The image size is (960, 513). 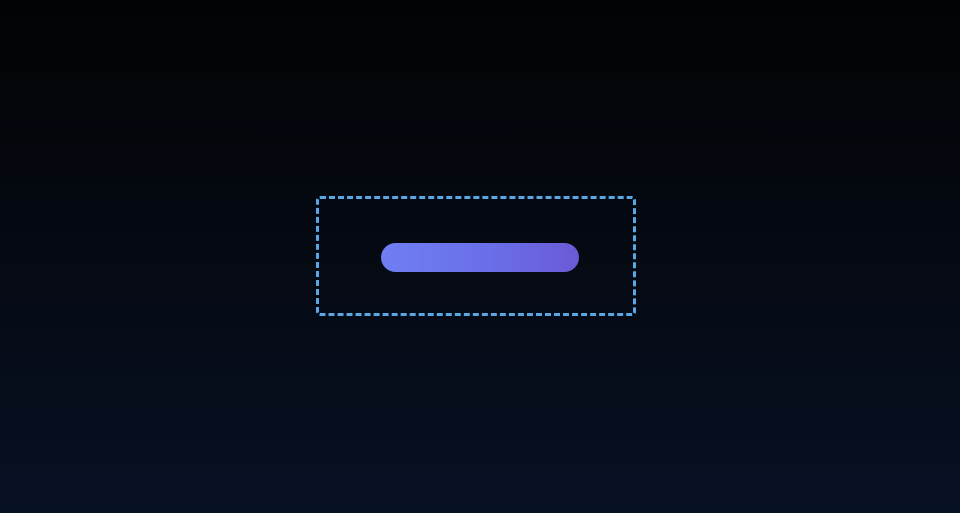 I want to click on pill-button, so click(x=480, y=257).